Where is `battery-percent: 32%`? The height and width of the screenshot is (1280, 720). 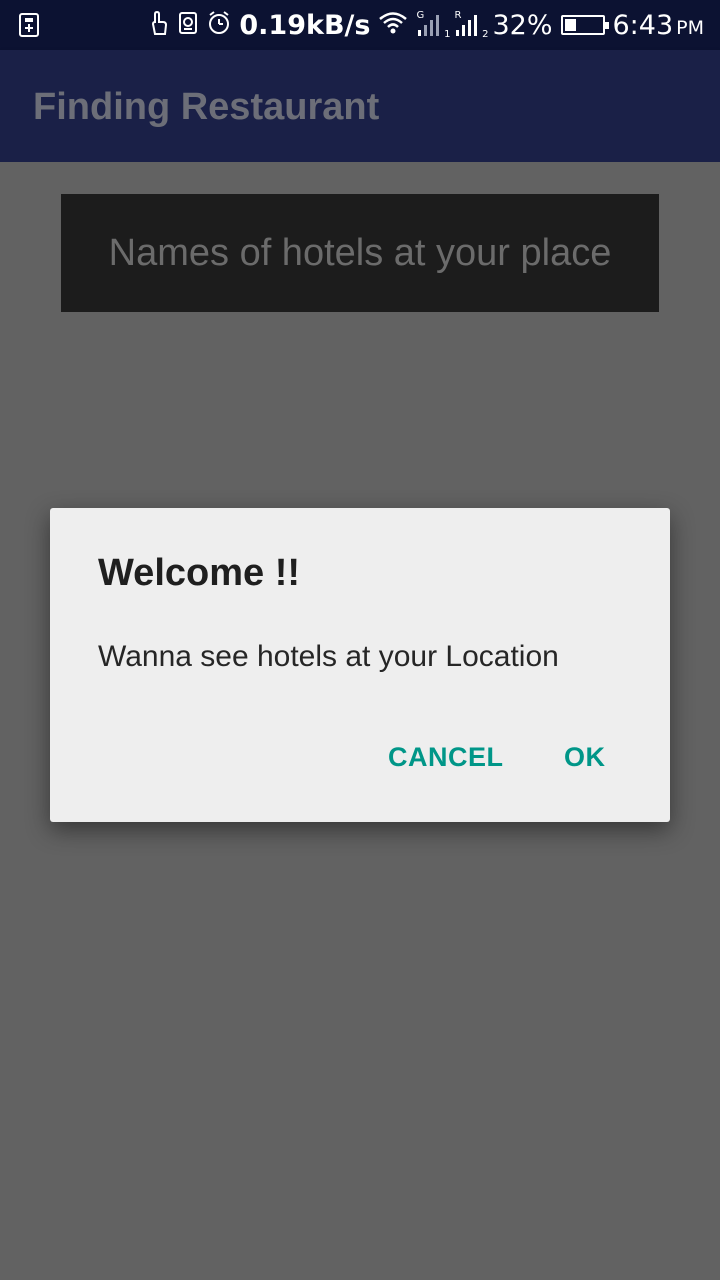
battery-percent: 32% is located at coordinates (522, 25).